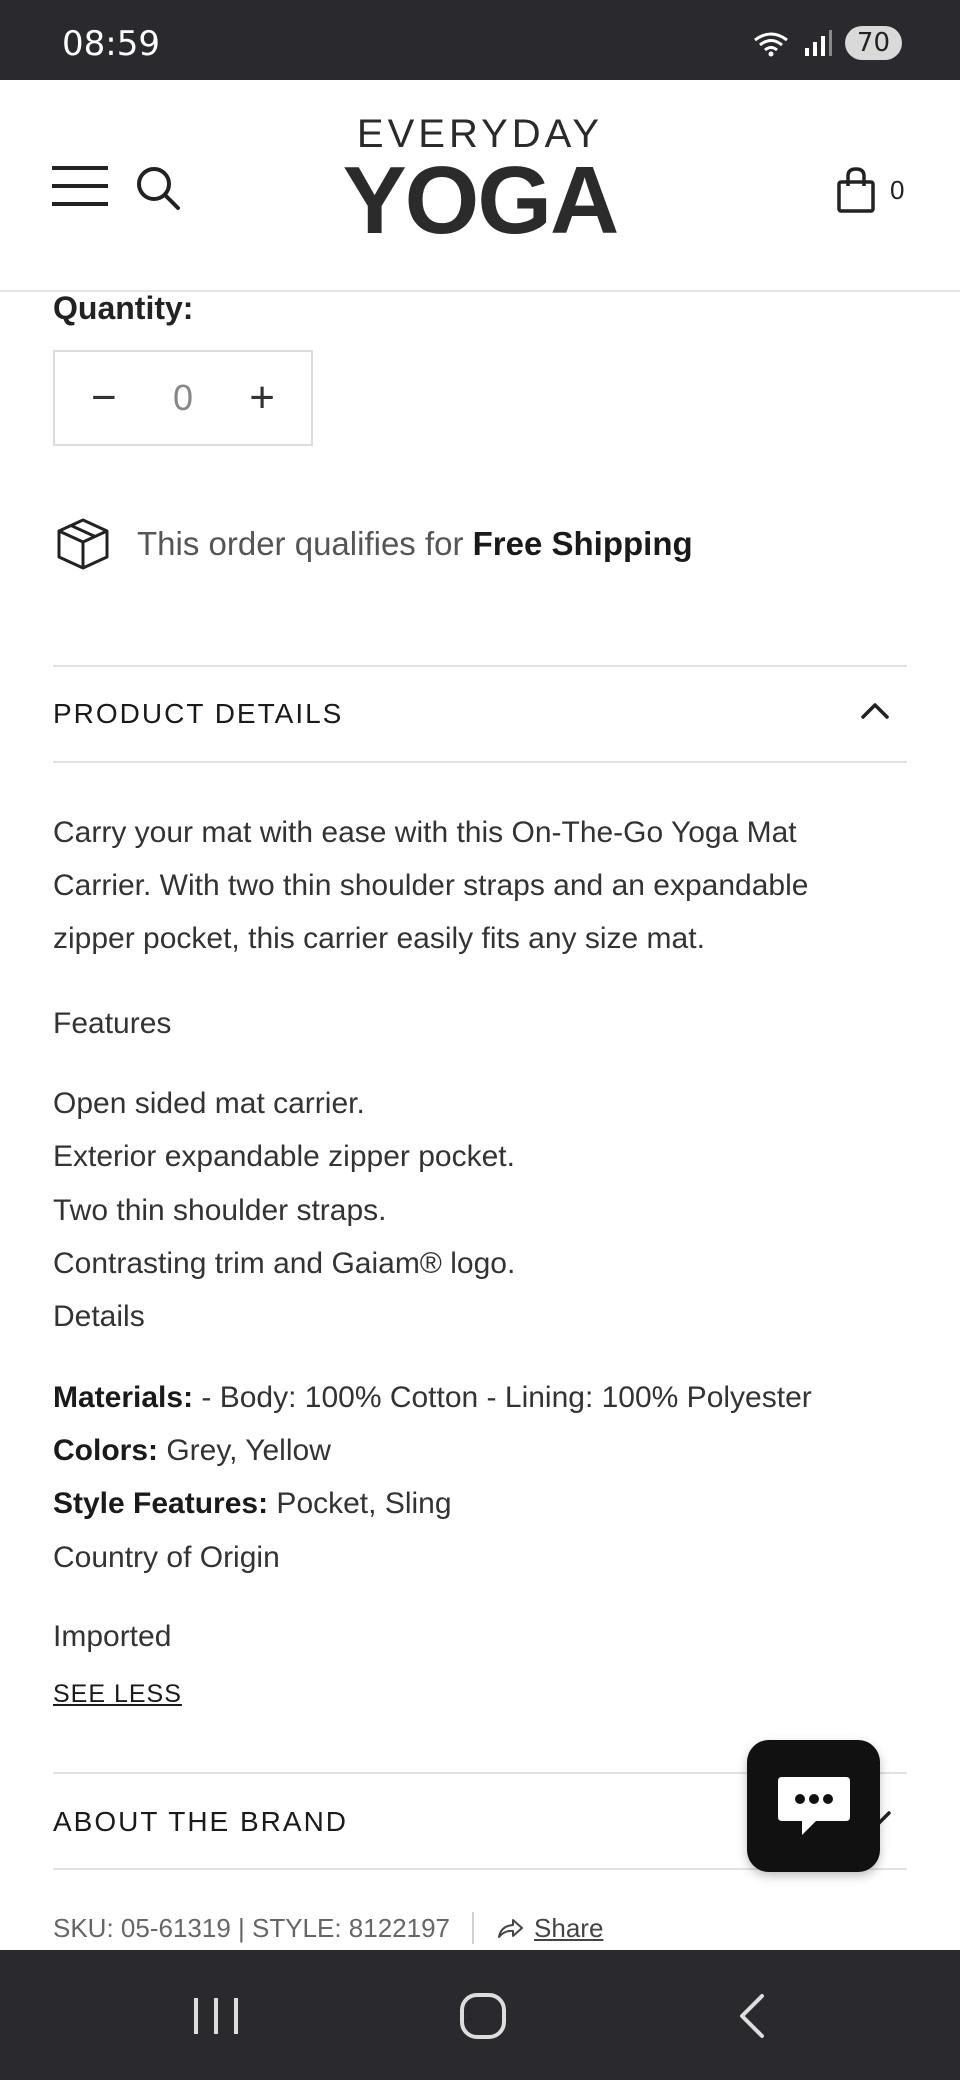 The width and height of the screenshot is (960, 2080). What do you see at coordinates (112, 1636) in the screenshot?
I see `country-of-origin-value: Imported` at bounding box center [112, 1636].